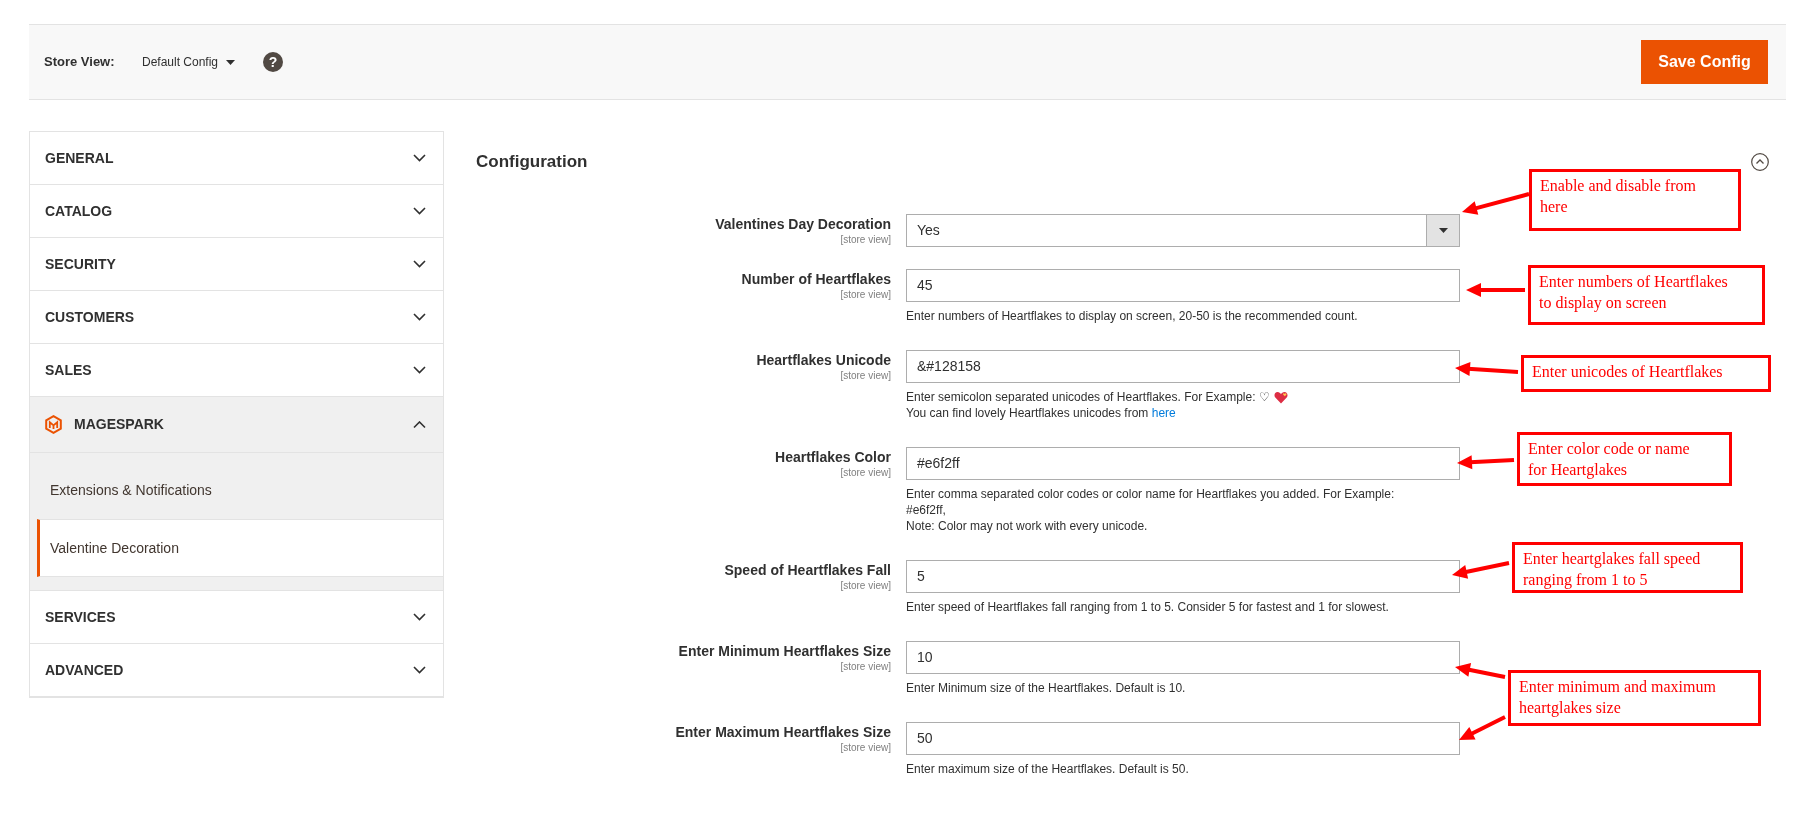 Image resolution: width=1802 pixels, height=828 pixels. What do you see at coordinates (803, 224) in the screenshot?
I see `field-label: Valentines Day Decoration` at bounding box center [803, 224].